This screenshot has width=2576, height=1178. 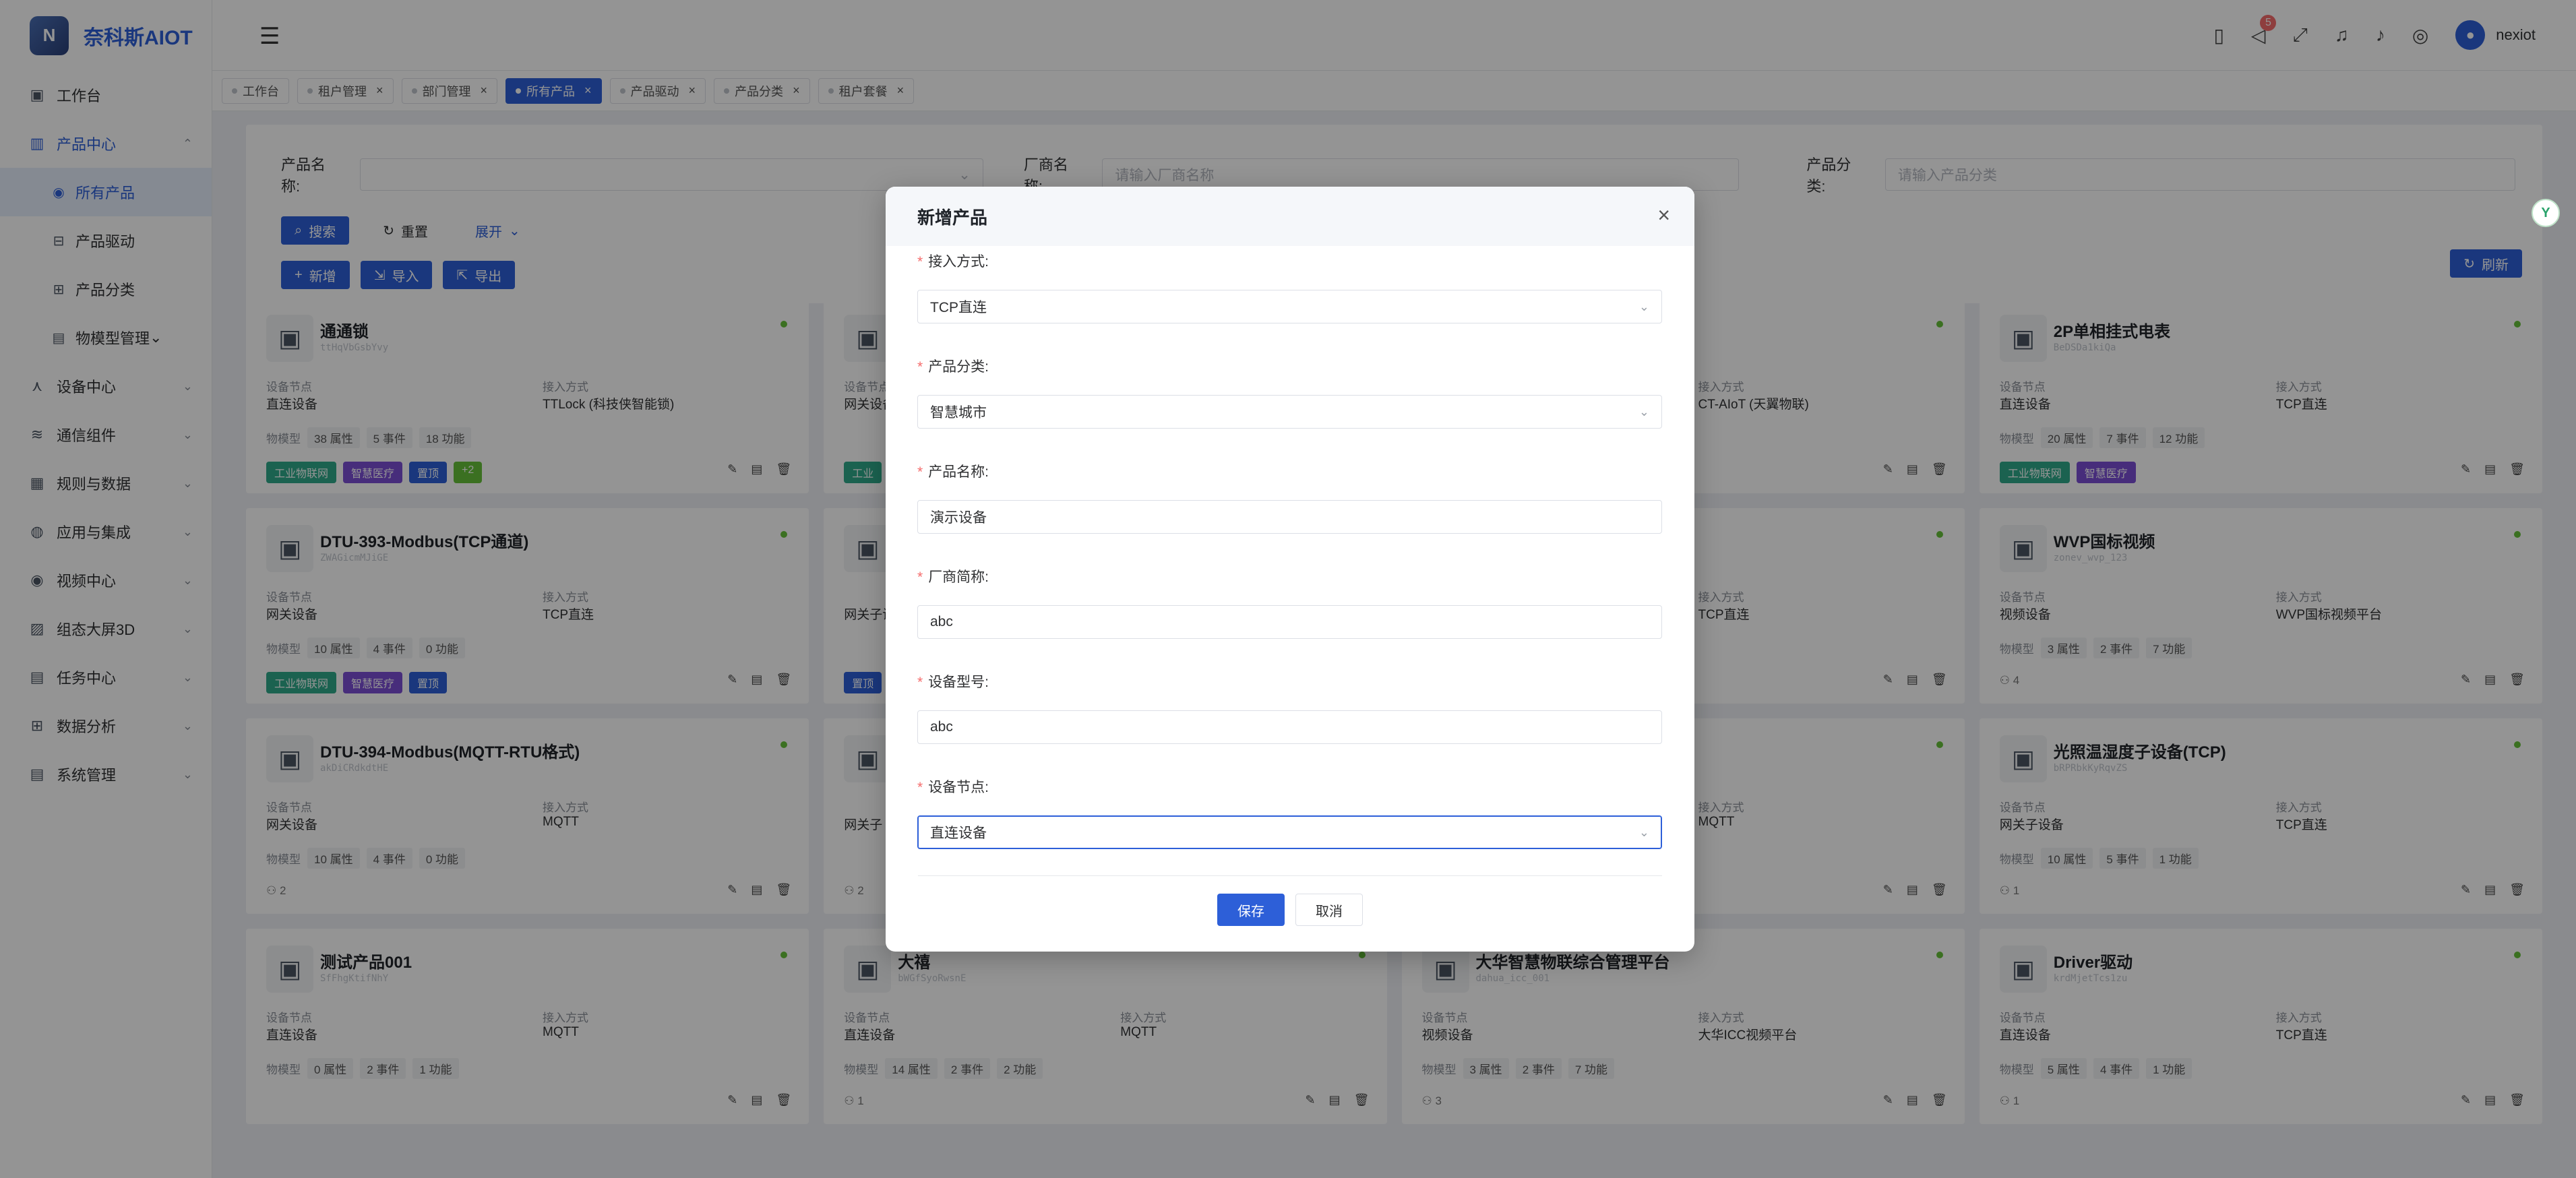 I want to click on field-label: * 设备型号:, so click(x=953, y=681).